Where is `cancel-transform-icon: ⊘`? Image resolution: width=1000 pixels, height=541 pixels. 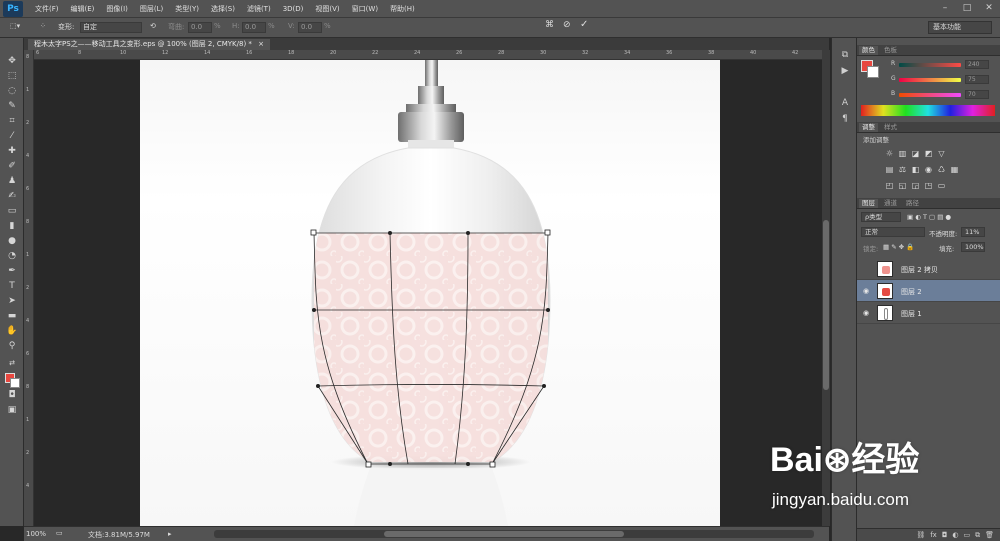
cancel-transform-icon: ⊘ is located at coordinates (567, 25).